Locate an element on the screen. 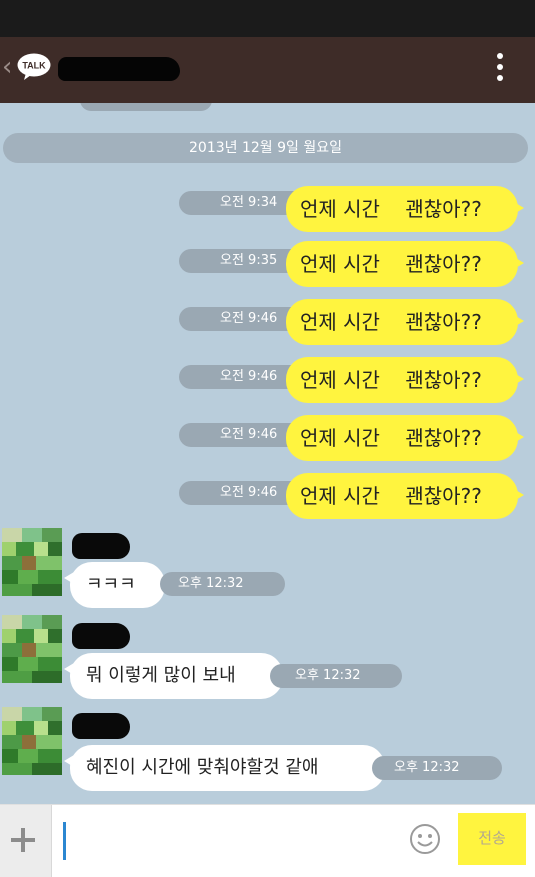 Image resolution: width=535 pixels, height=877 pixels. text-cursor is located at coordinates (64, 841).